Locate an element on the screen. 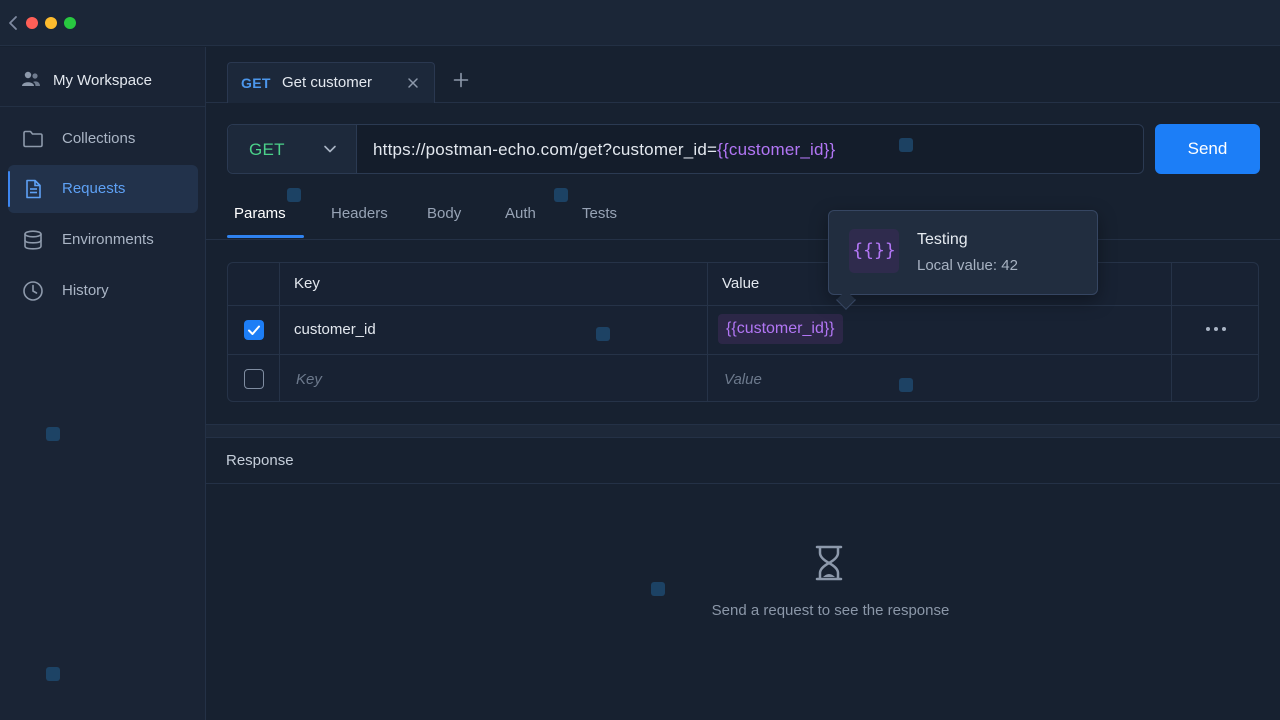 The image size is (1280, 720). sidebar-item-label: History is located at coordinates (85, 290).